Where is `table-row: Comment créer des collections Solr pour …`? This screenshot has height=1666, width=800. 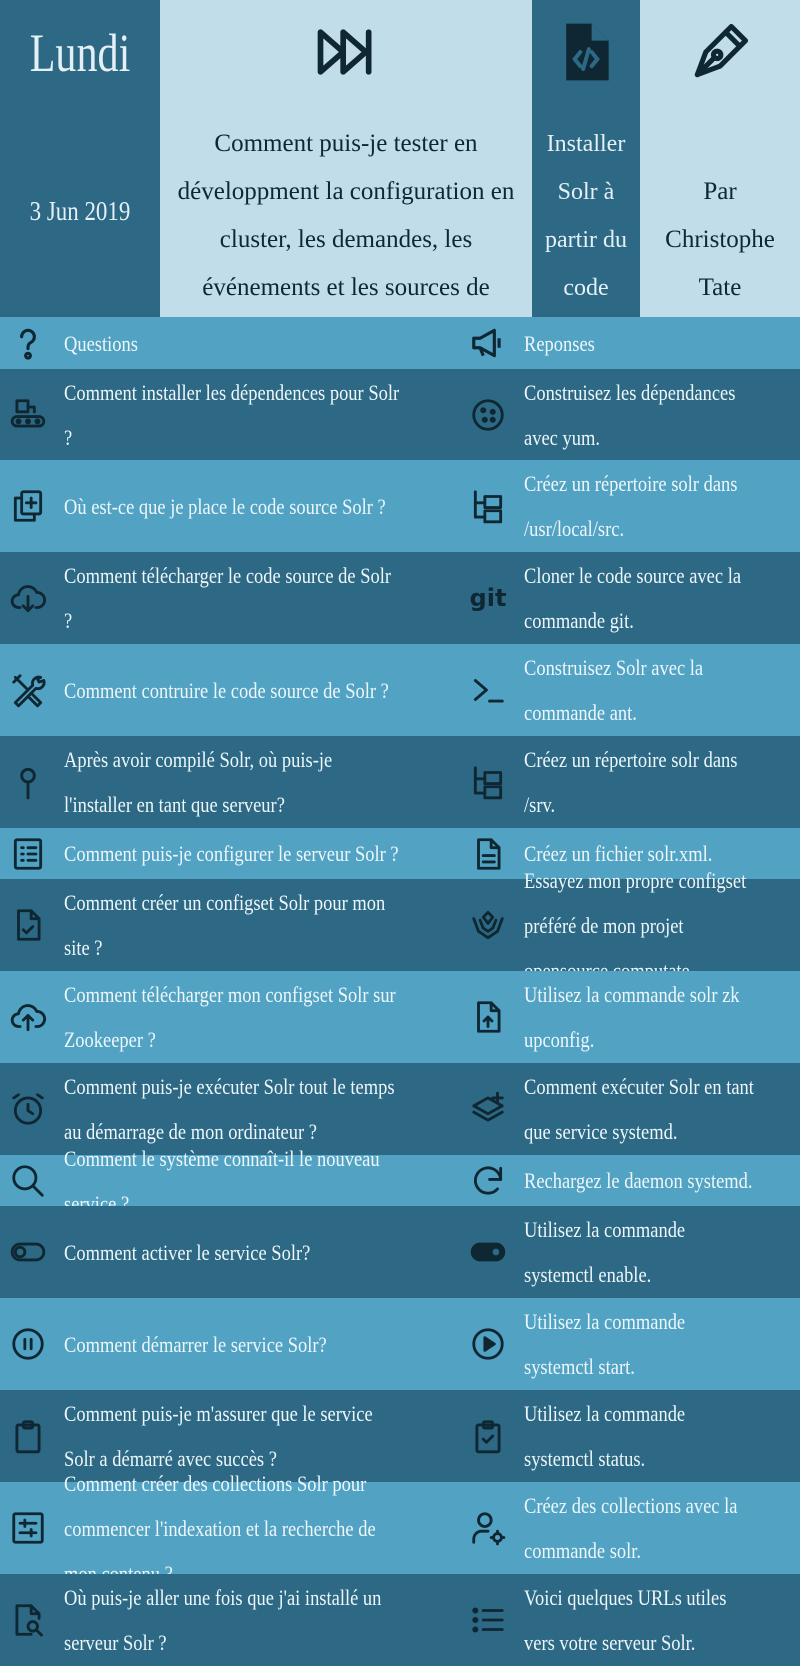
table-row: Comment créer des collections Solr pour … is located at coordinates (400, 1528).